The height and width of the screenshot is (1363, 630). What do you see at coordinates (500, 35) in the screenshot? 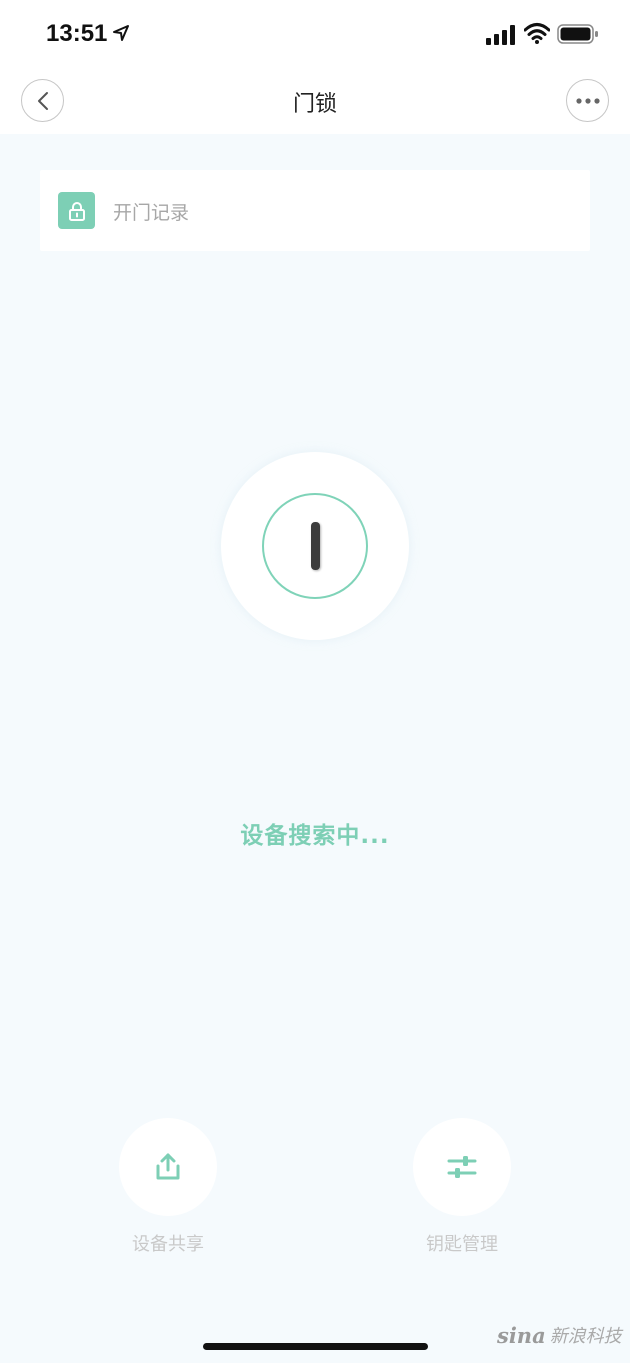
I see `signal-icon` at bounding box center [500, 35].